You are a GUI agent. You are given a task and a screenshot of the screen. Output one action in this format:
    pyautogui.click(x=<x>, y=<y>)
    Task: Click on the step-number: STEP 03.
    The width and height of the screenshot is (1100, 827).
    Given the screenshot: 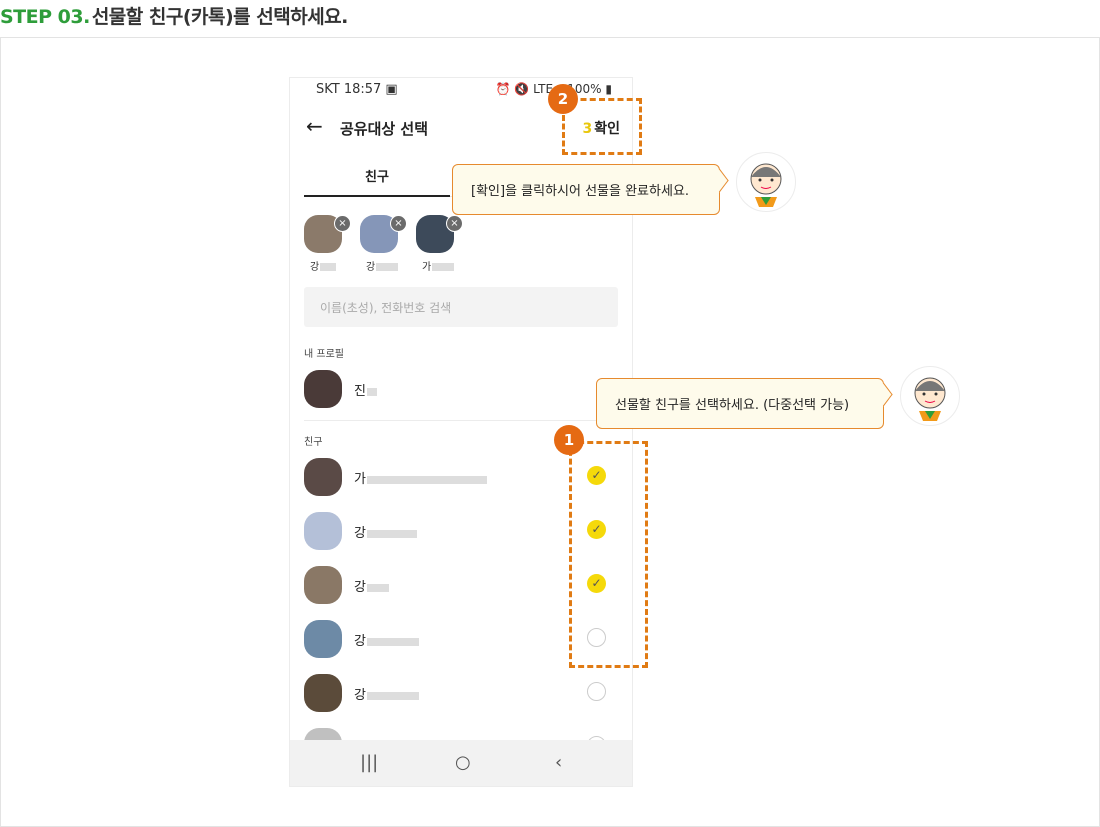 What is the action you would take?
    pyautogui.click(x=45, y=17)
    